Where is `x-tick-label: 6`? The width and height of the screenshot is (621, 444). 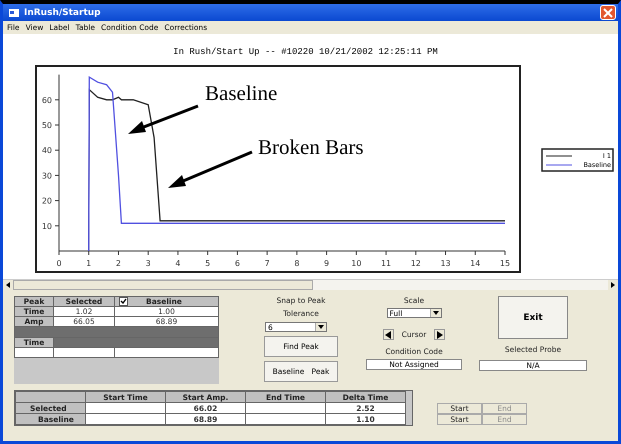 x-tick-label: 6 is located at coordinates (237, 263).